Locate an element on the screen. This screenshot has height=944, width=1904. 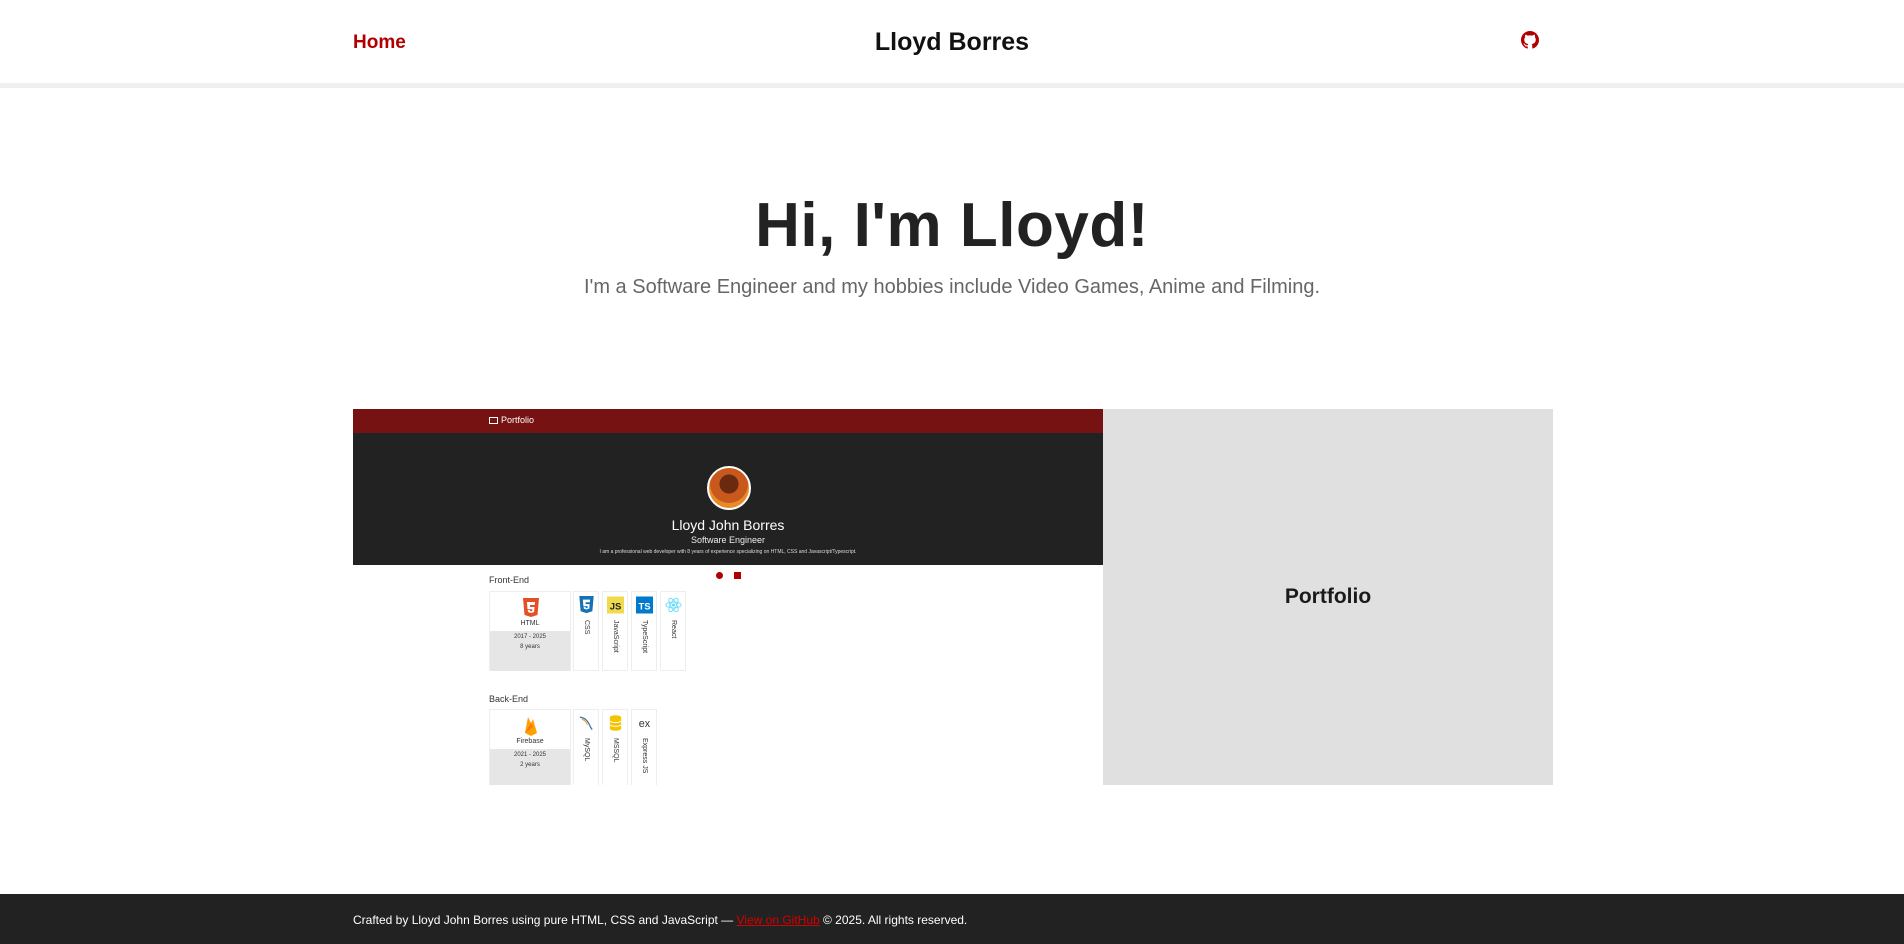
preview-bar-title: Portfolio is located at coordinates (518, 420).